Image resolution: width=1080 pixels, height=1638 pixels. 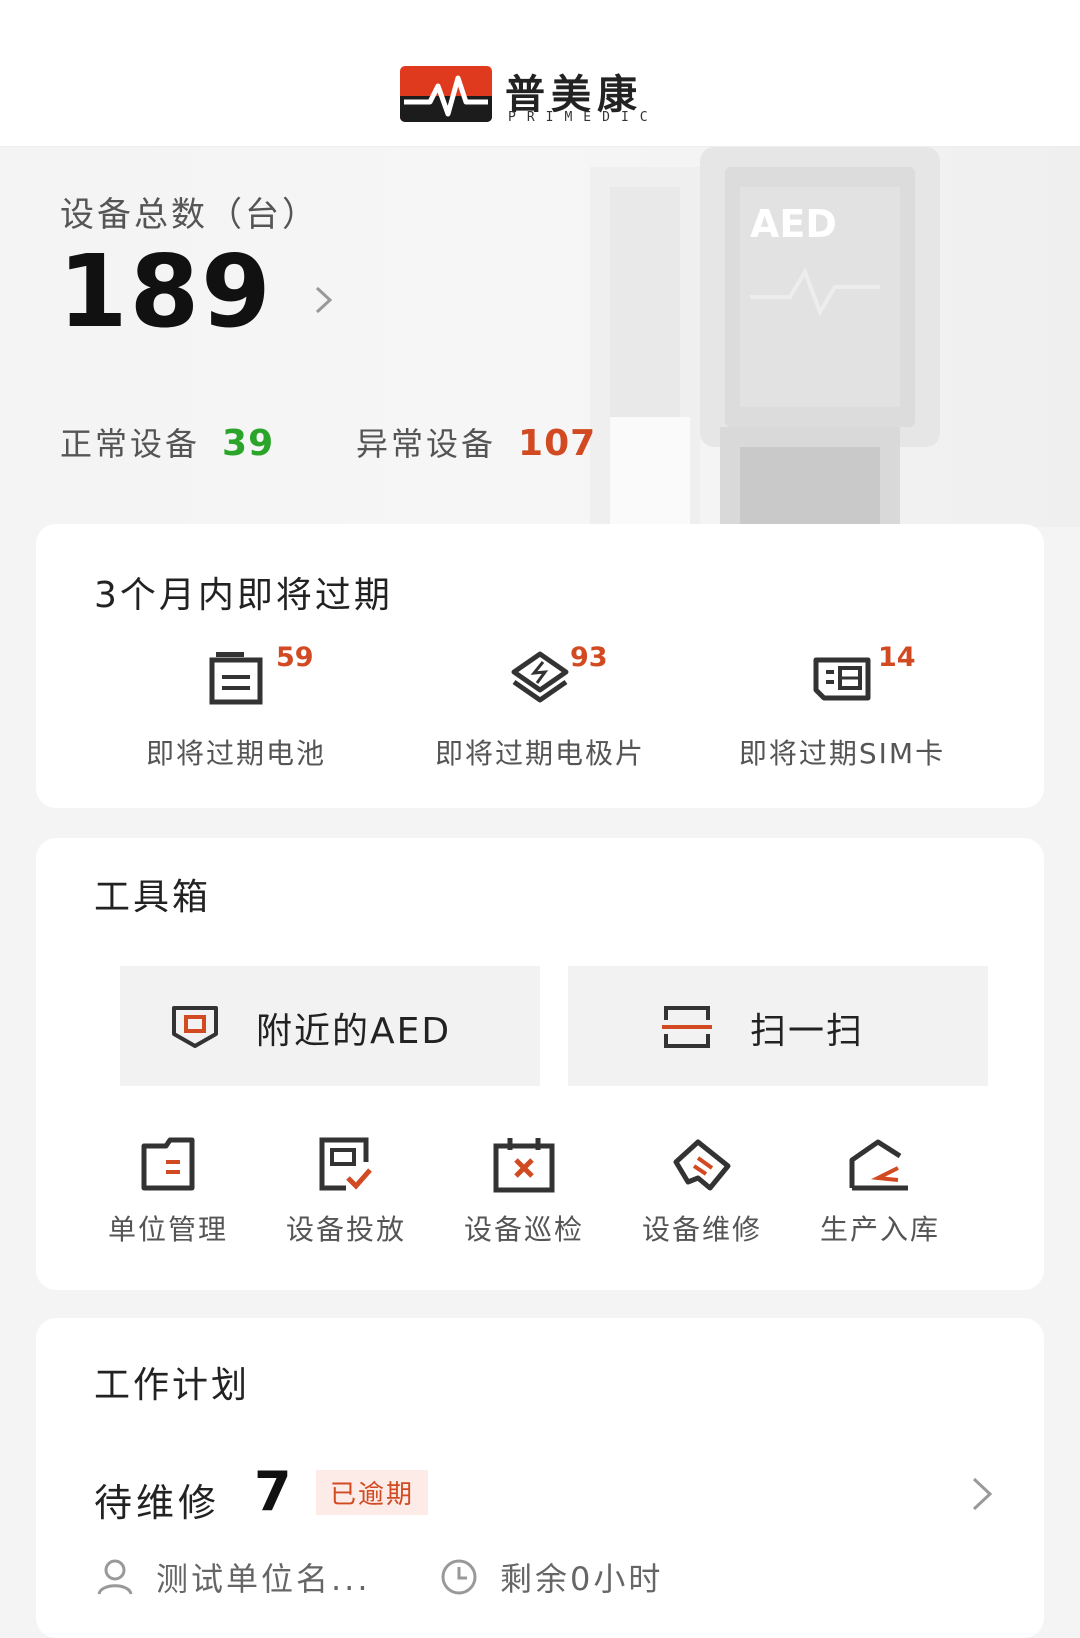 I want to click on normal-devices-stat: 正常设备 39, so click(x=167, y=442).